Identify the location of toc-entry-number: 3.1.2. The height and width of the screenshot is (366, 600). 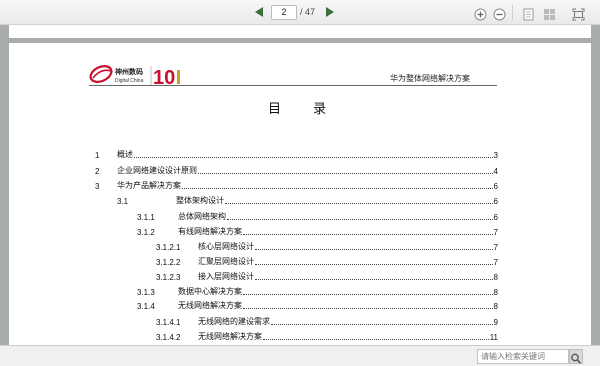
(146, 232).